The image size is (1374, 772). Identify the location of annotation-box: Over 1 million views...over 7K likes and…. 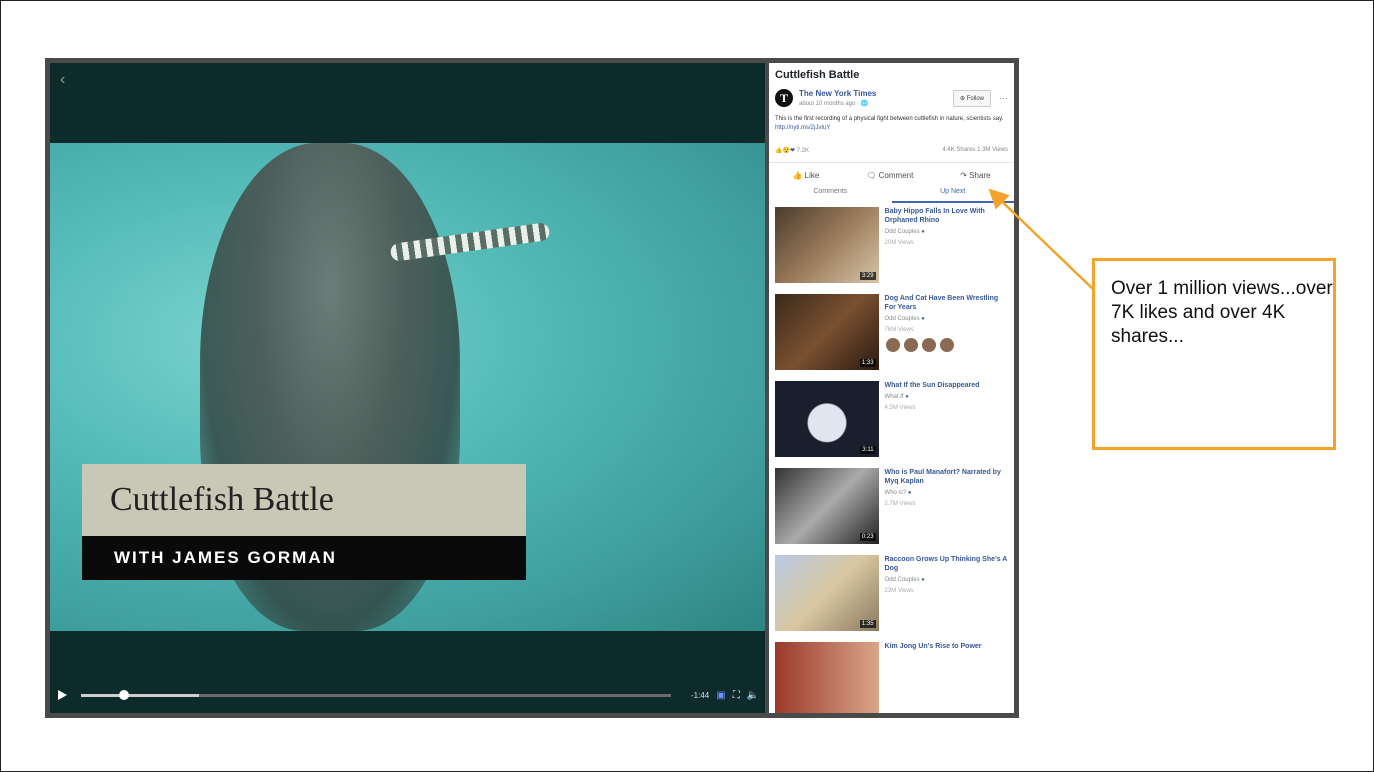
(1214, 354).